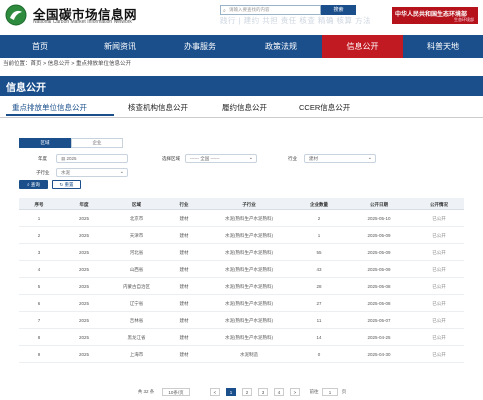 The height and width of the screenshot is (400, 483). I want to click on panel-title: 信息公开, so click(26, 88).